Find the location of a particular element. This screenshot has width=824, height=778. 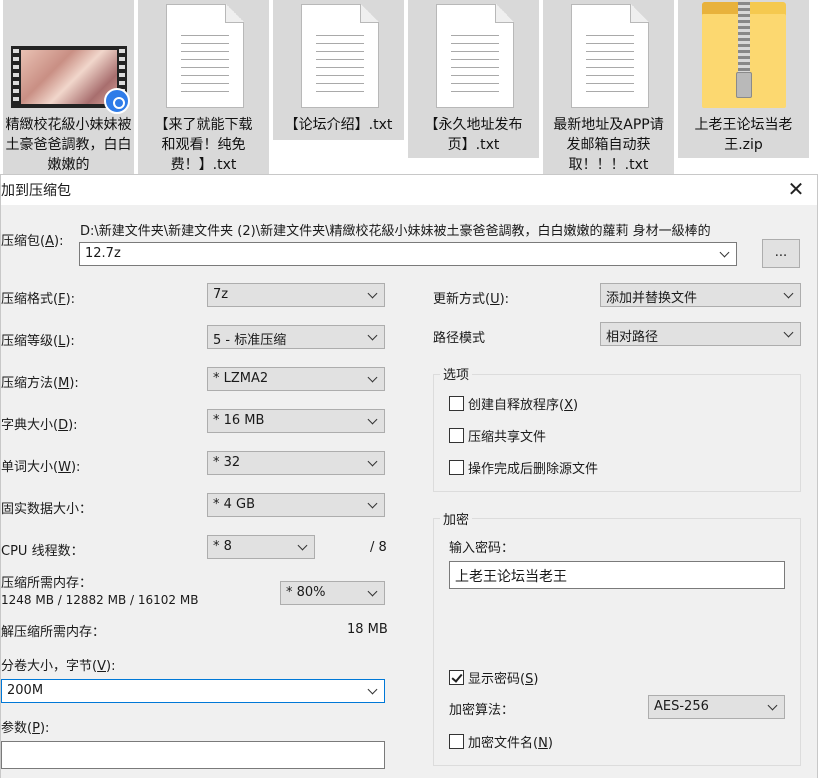

password-label: 输入密码： is located at coordinates (482, 548).